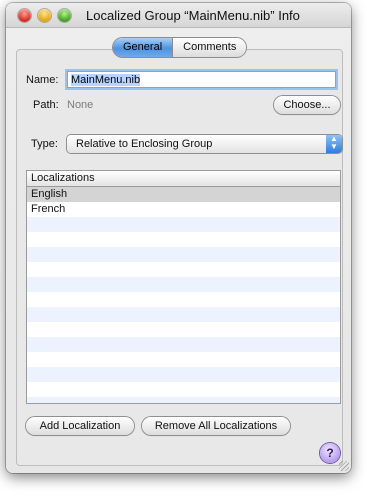 The image size is (367, 500). What do you see at coordinates (64, 15) in the screenshot?
I see `zoom-window-button` at bounding box center [64, 15].